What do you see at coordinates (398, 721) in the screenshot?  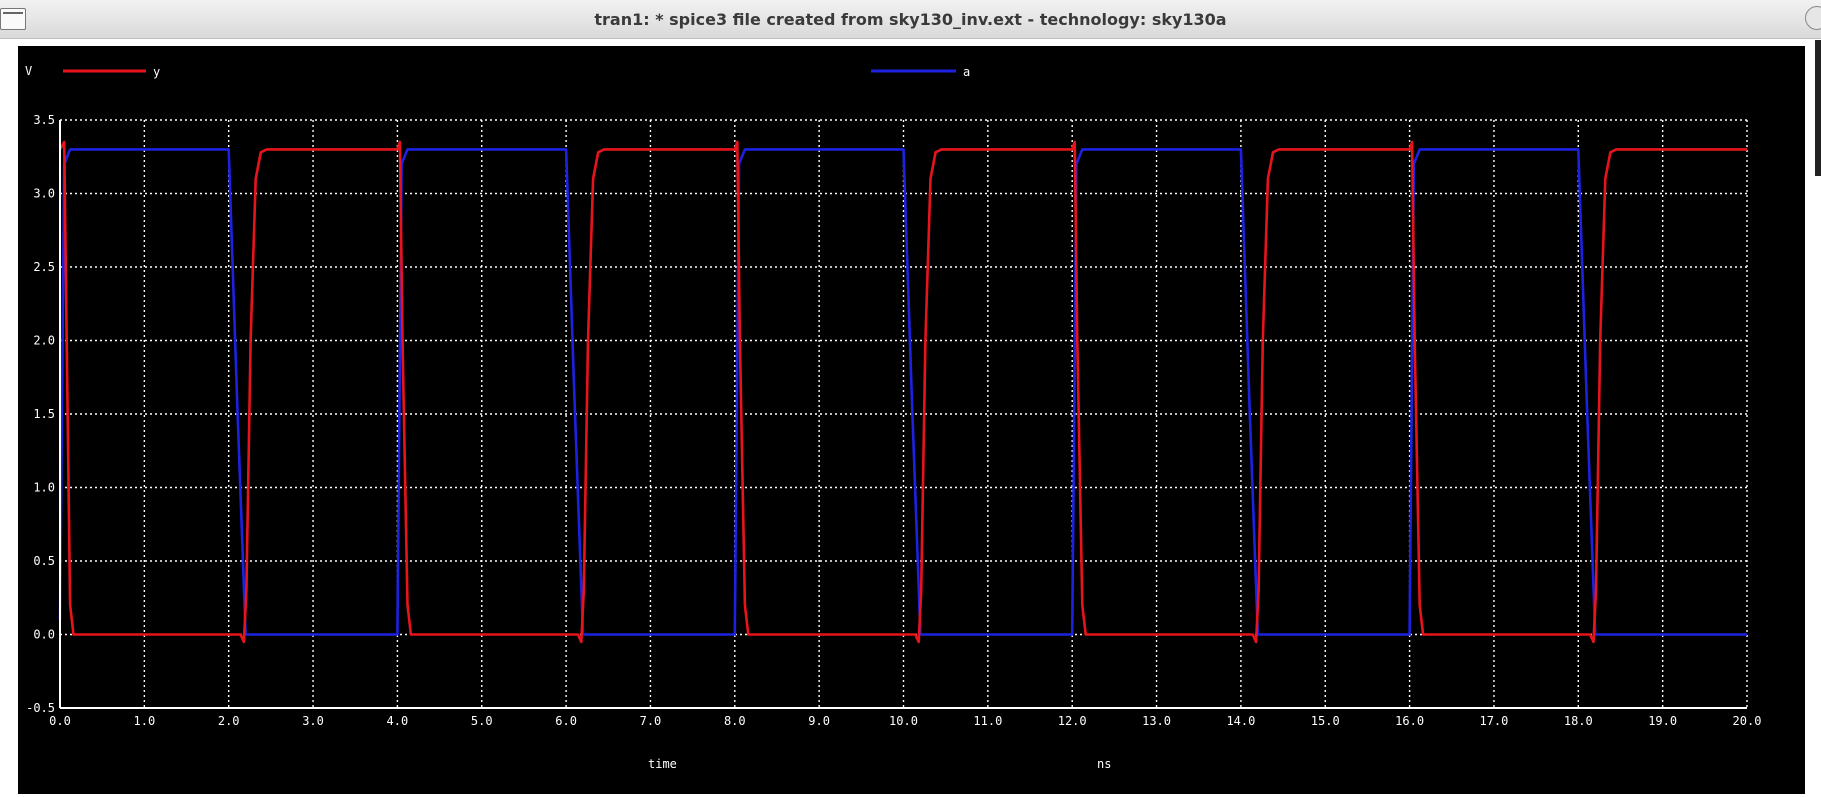 I see `x-tick-label: 4.0` at bounding box center [398, 721].